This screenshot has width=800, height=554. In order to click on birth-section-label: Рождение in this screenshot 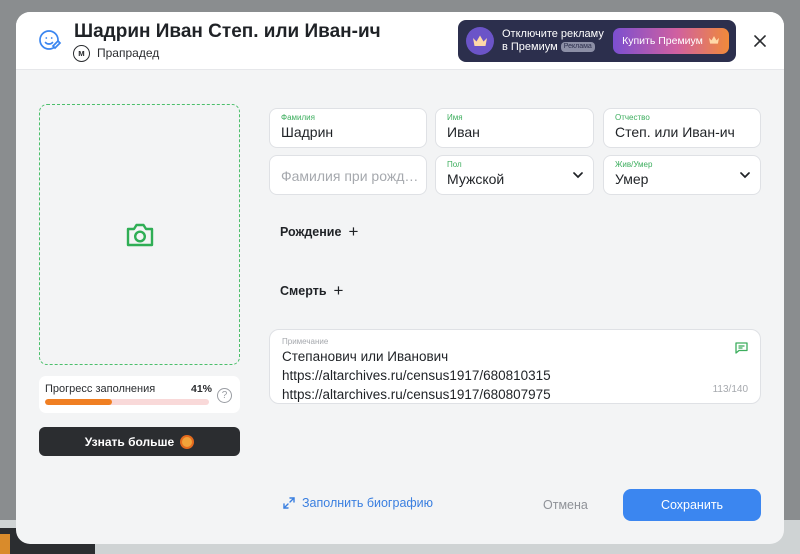, I will do `click(311, 232)`.